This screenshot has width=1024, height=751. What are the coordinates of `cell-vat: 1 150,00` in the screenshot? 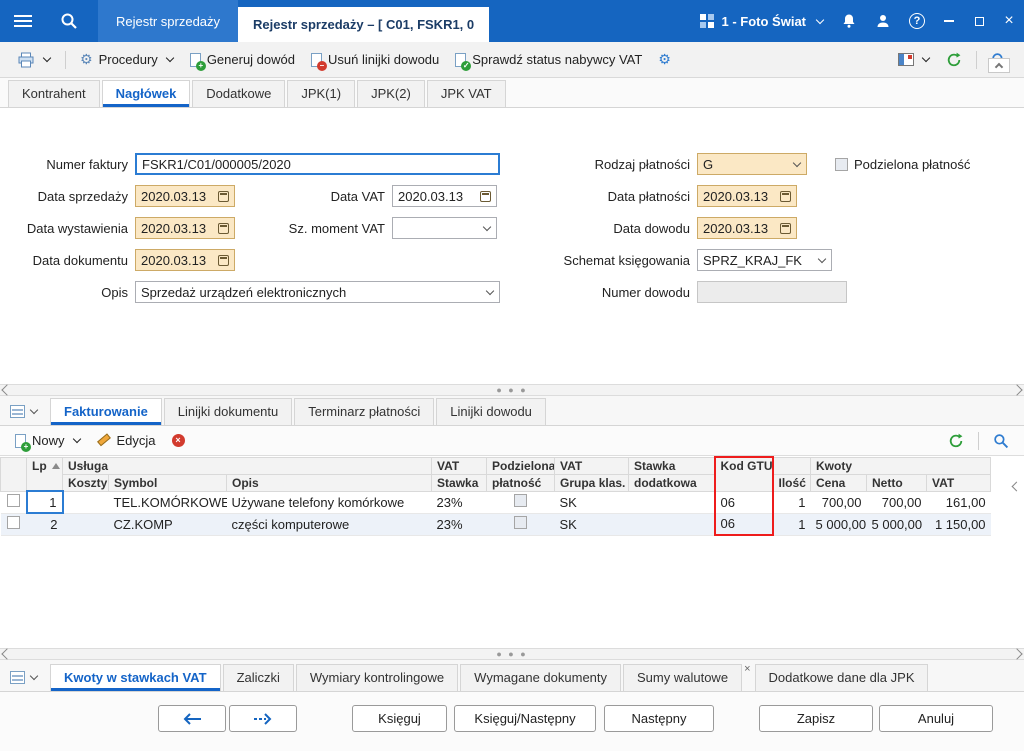 It's located at (958, 524).